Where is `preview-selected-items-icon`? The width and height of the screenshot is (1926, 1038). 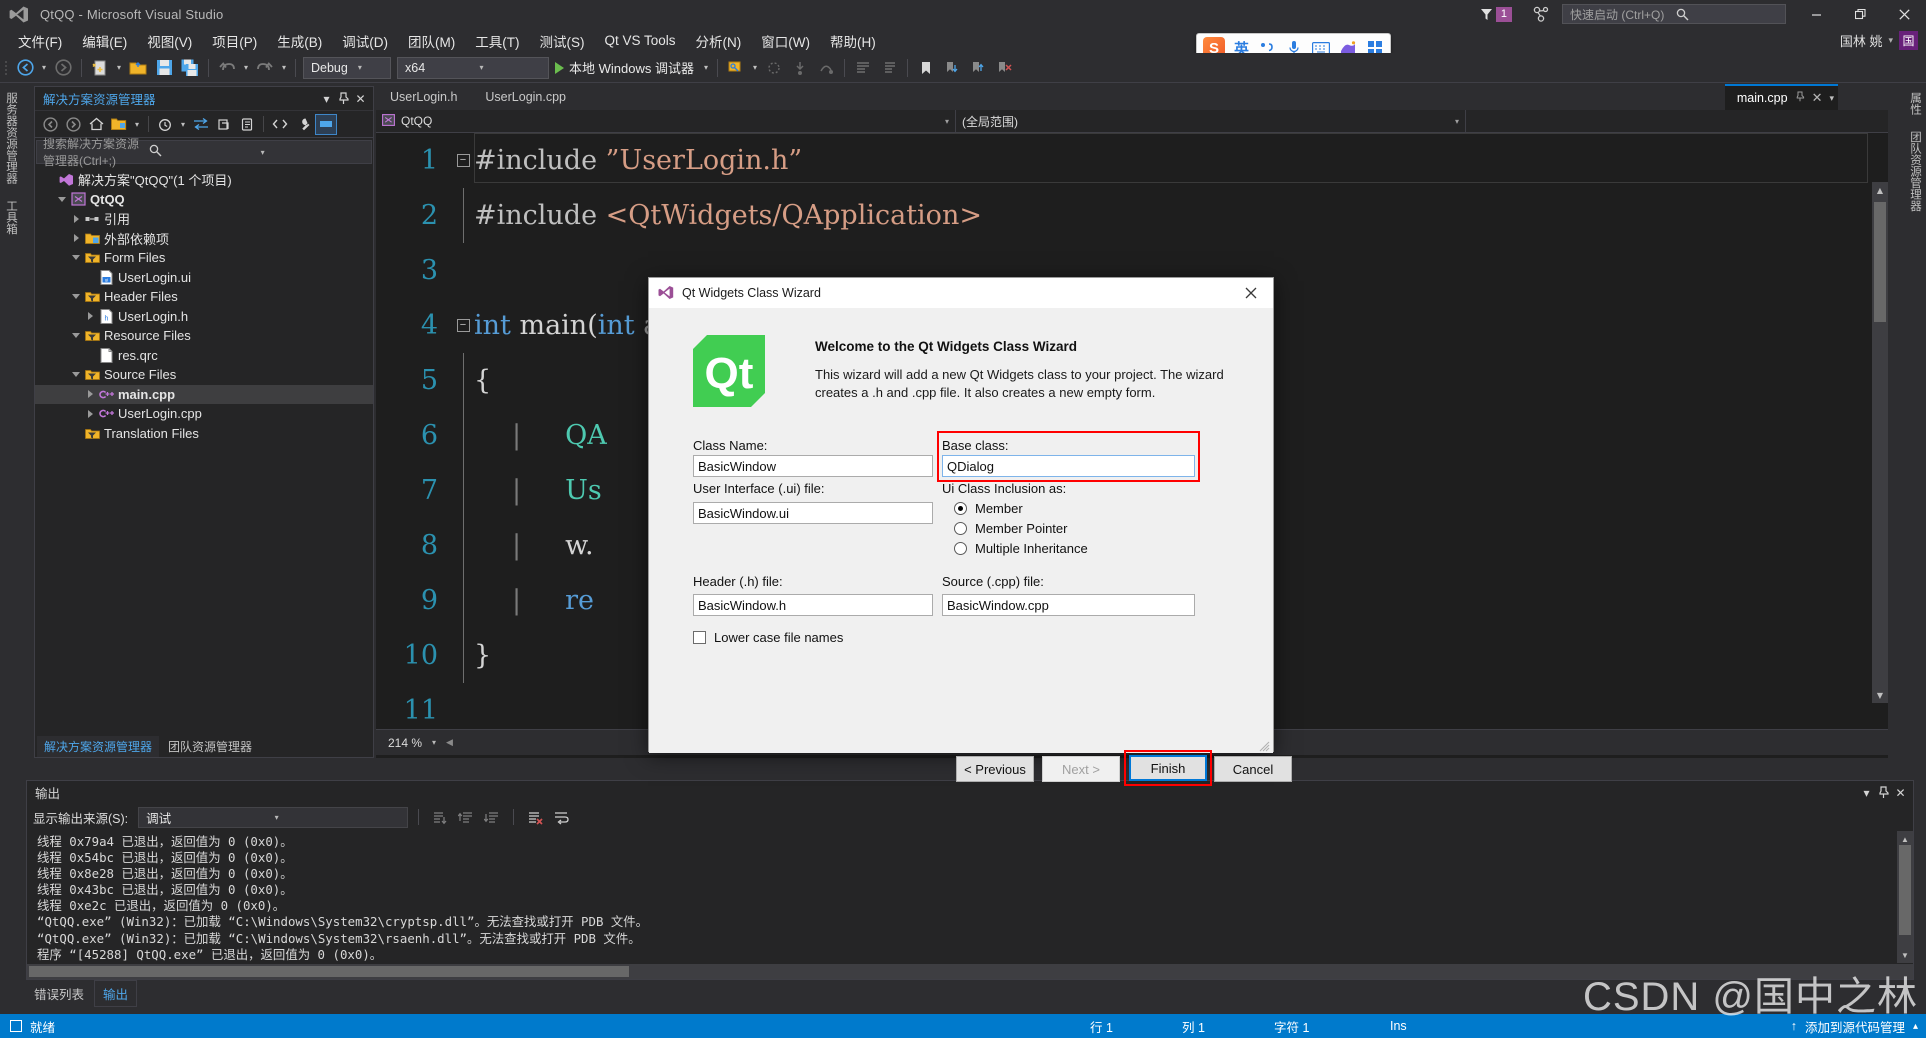 preview-selected-items-icon is located at coordinates (326, 124).